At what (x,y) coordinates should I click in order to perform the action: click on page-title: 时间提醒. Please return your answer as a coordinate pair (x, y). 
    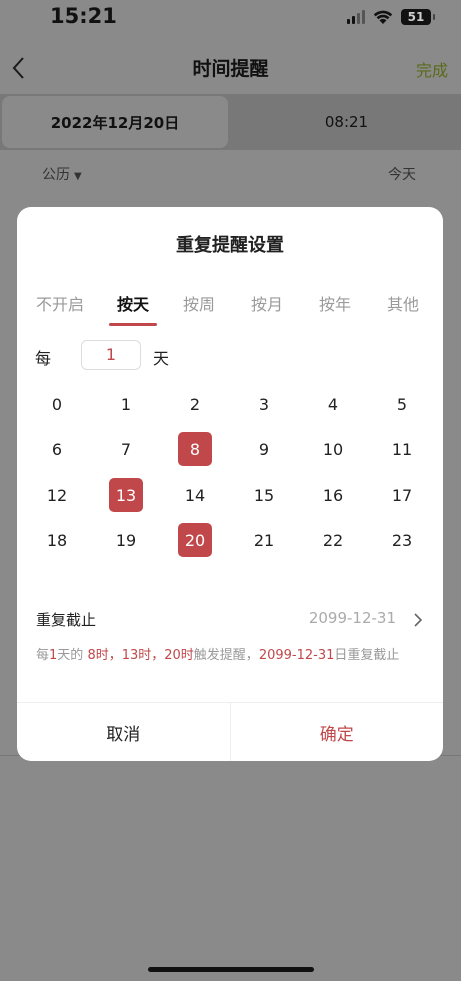
    Looking at the image, I should click on (230, 69).